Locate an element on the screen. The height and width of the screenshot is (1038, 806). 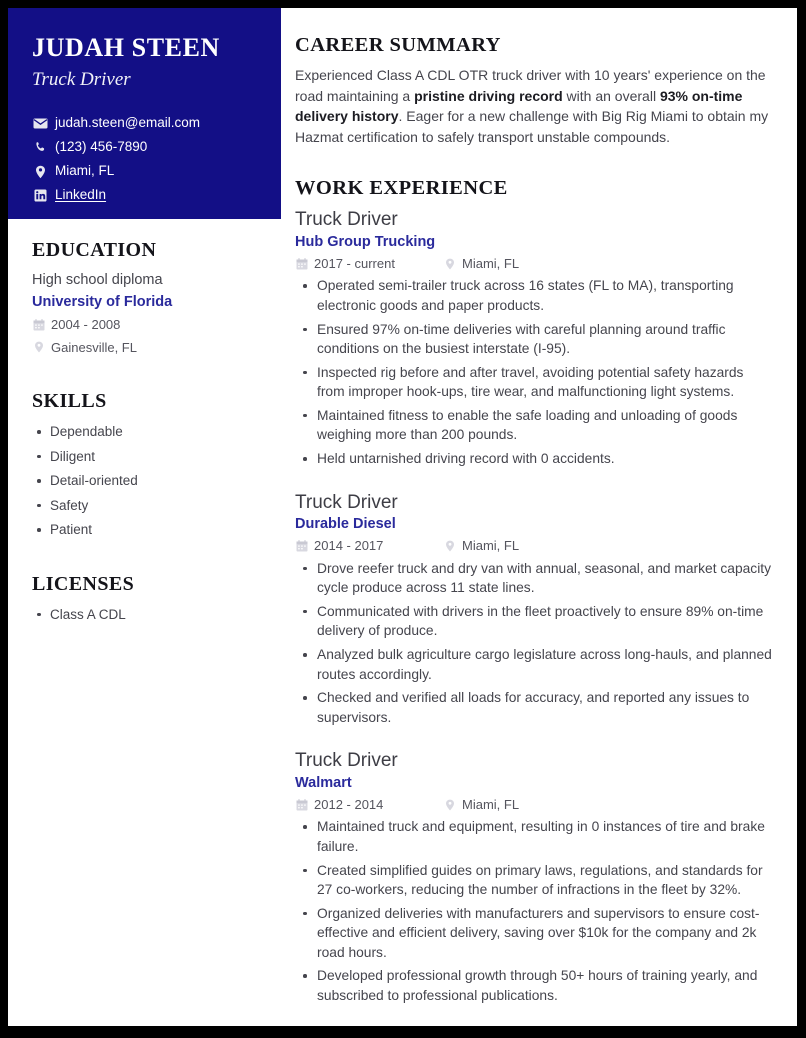
contact-phone-text: (123) 456-7890 is located at coordinates (101, 147).